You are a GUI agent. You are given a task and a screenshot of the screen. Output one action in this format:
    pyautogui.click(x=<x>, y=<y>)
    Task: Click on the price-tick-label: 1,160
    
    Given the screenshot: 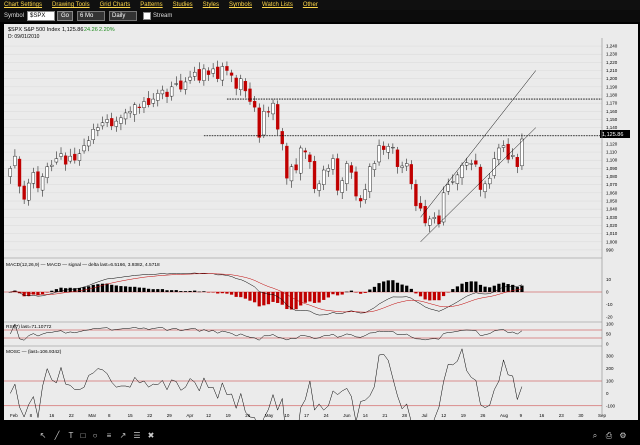 What is the action you would take?
    pyautogui.click(x=612, y=111)
    